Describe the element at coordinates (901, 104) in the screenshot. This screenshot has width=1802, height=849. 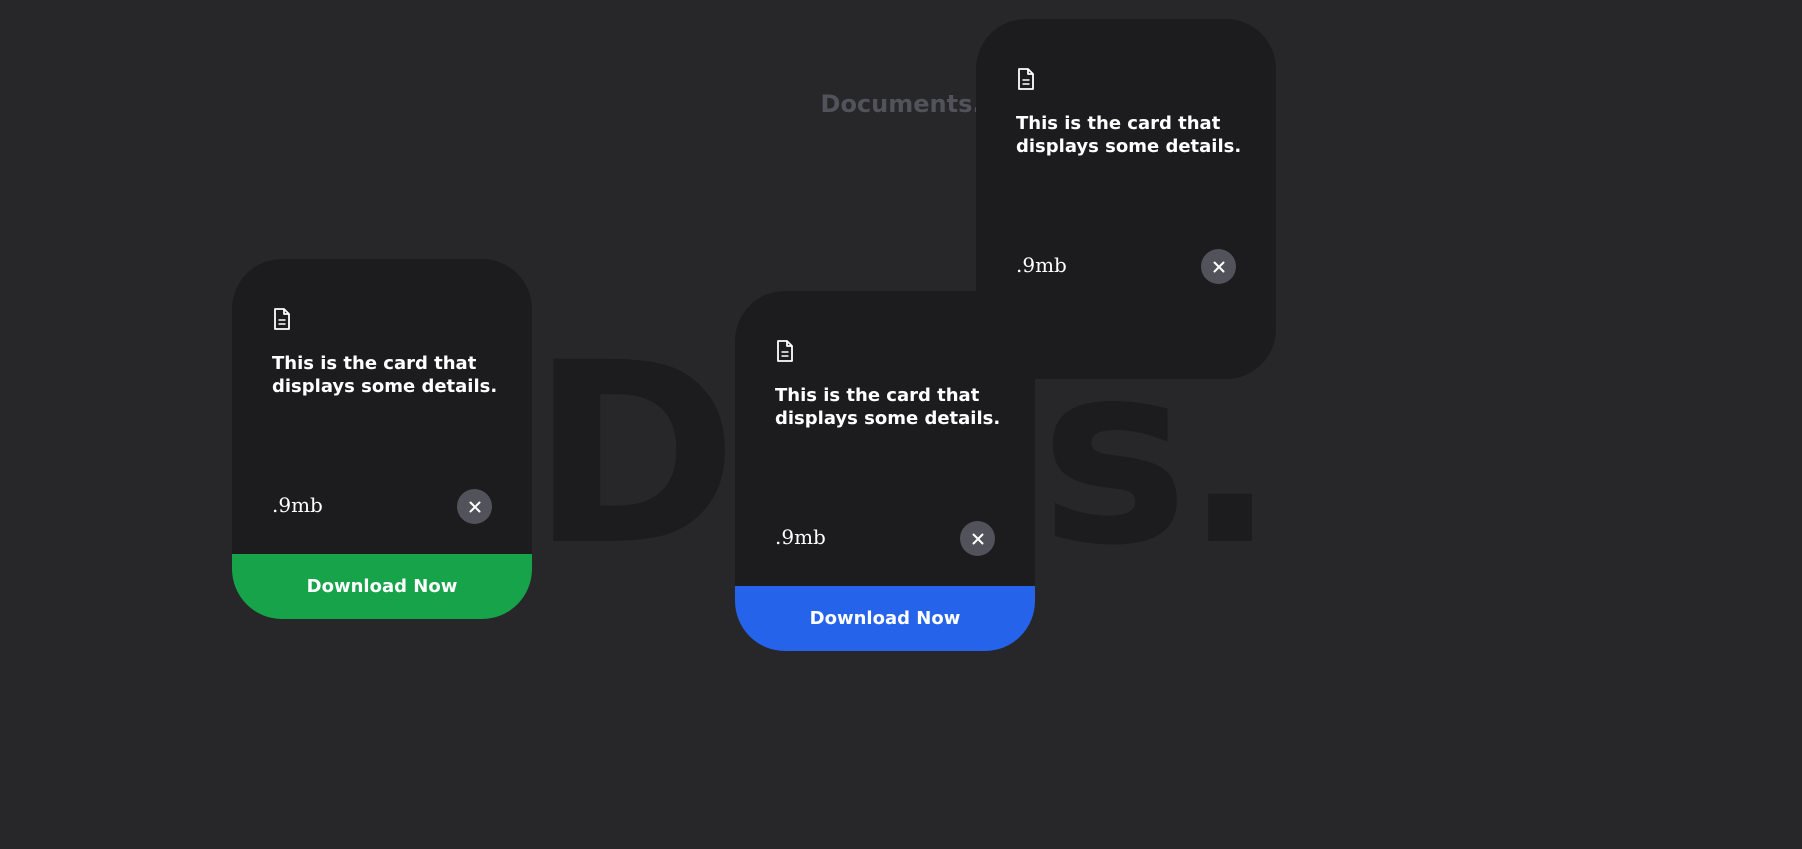
I see `page-title: Documents.` at that location.